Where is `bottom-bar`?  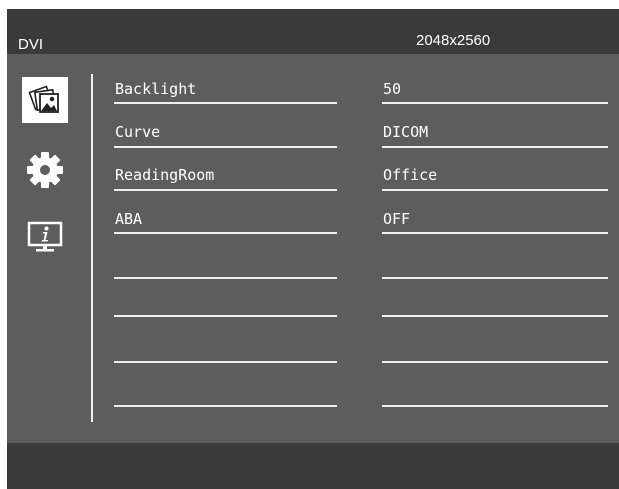 bottom-bar is located at coordinates (313, 466).